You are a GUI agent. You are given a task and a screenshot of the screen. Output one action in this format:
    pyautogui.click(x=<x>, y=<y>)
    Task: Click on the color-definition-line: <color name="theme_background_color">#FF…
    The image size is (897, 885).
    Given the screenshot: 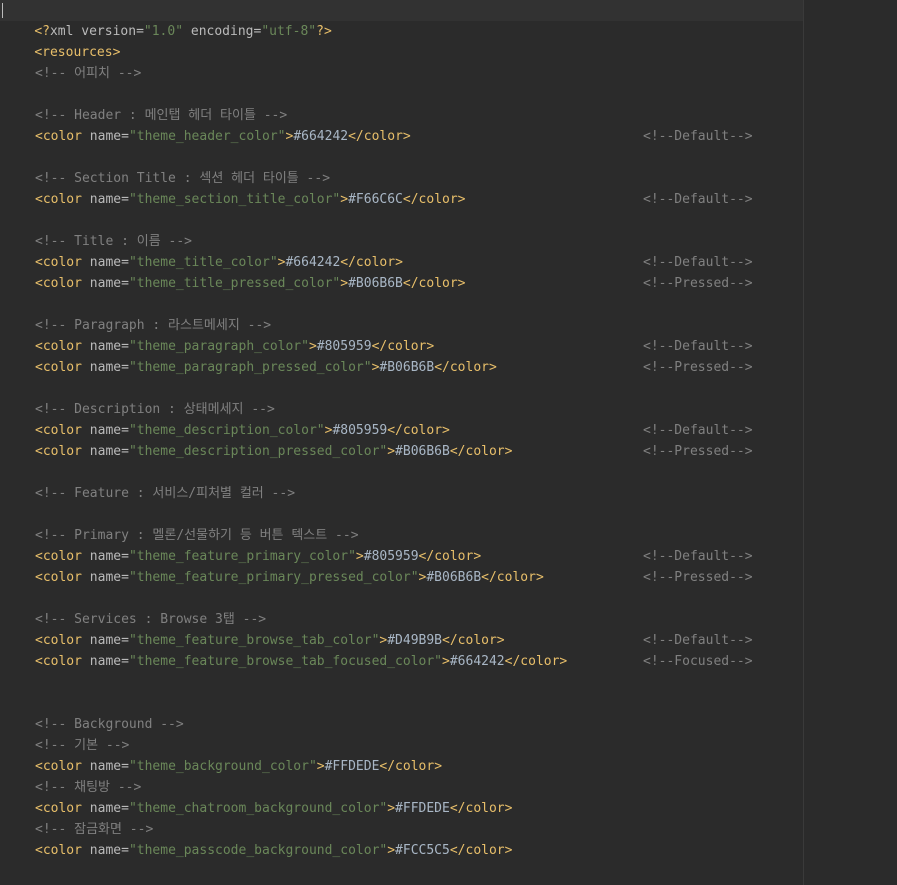 What is the action you would take?
    pyautogui.click(x=238, y=766)
    